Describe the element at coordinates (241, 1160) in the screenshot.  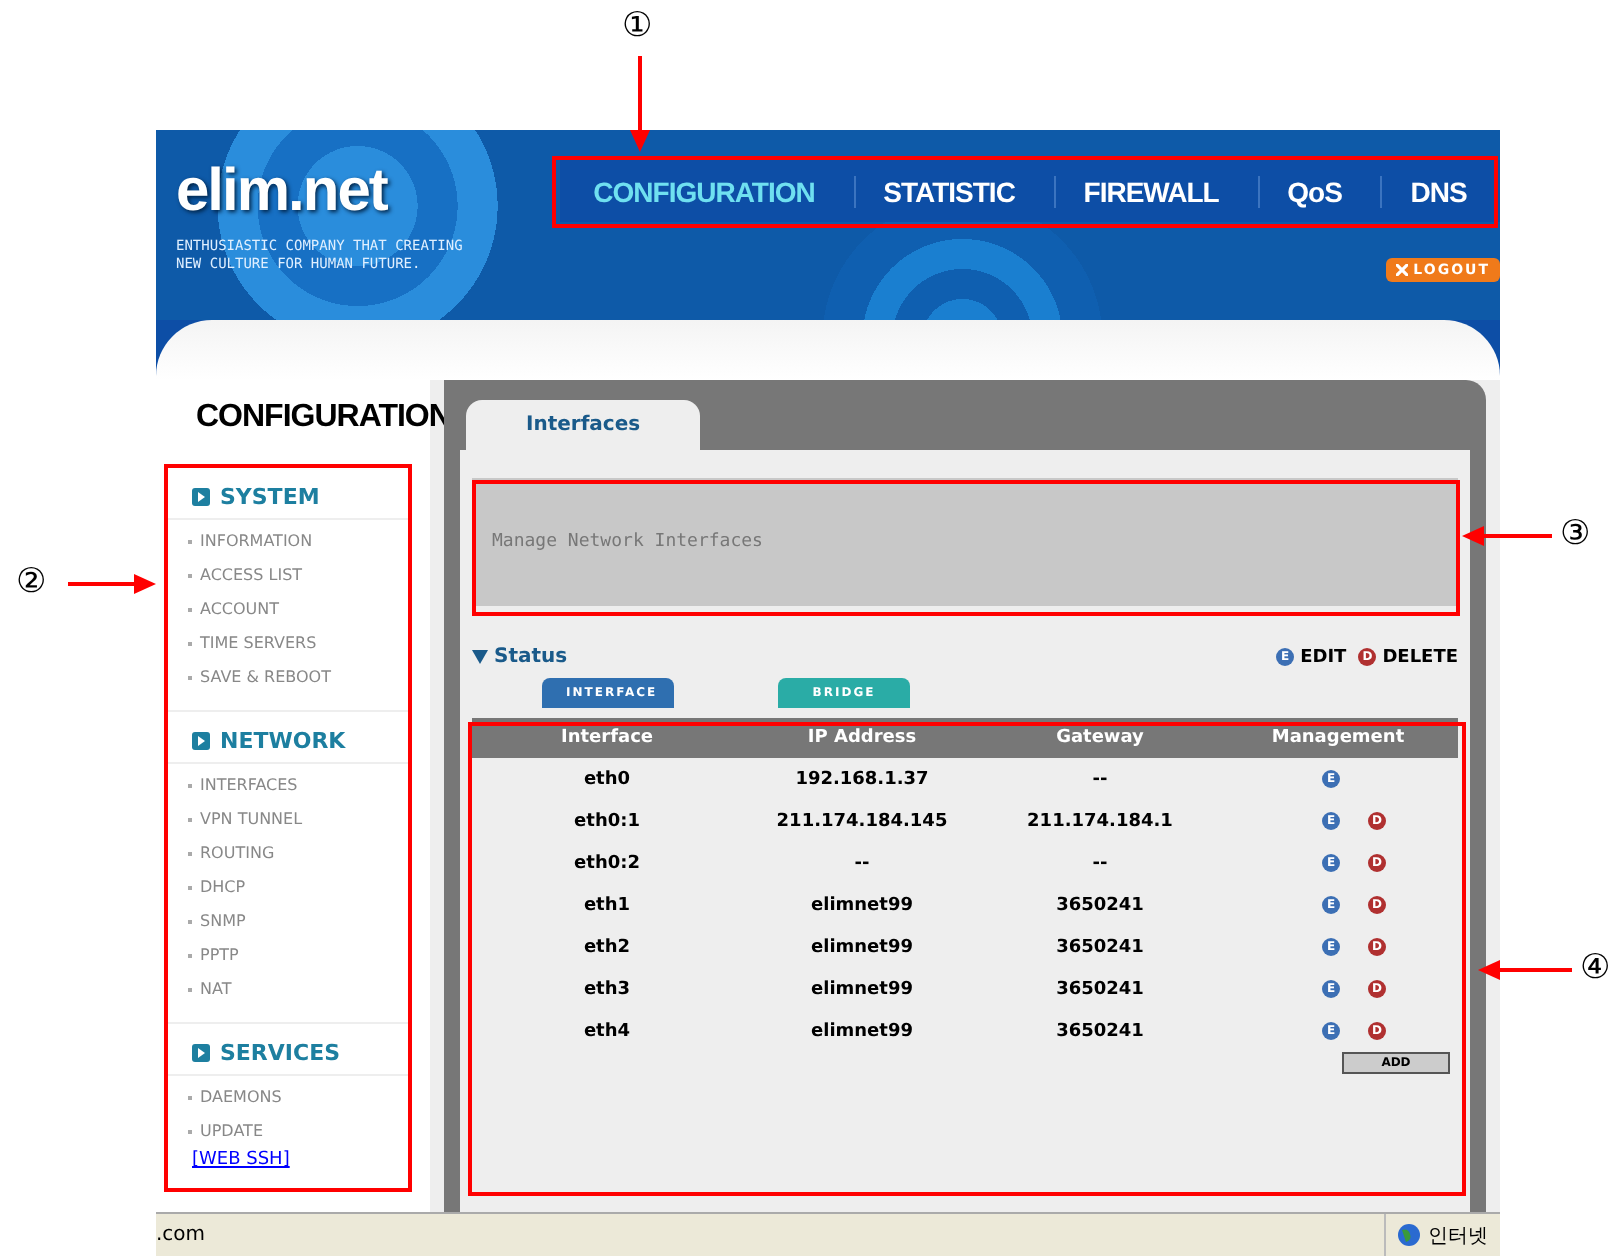
I see `web-ssh-link: [WEB SSH]` at that location.